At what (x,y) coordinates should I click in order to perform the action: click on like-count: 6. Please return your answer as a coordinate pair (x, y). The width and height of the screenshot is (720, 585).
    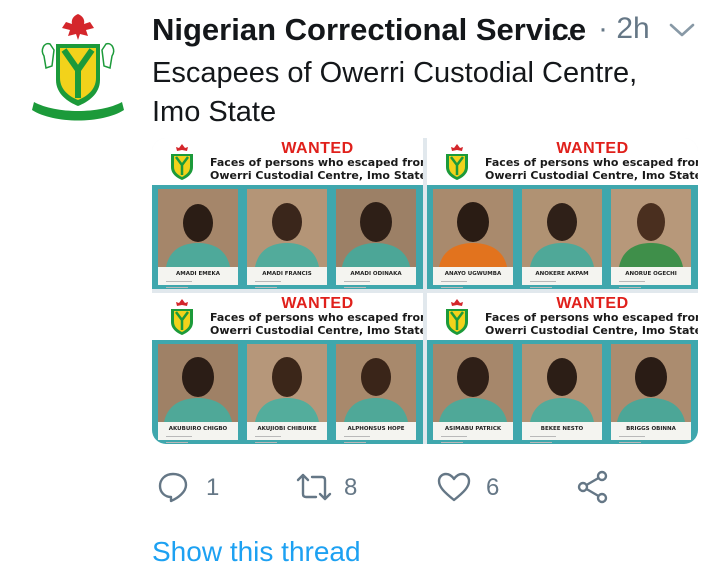
    Looking at the image, I should click on (493, 487).